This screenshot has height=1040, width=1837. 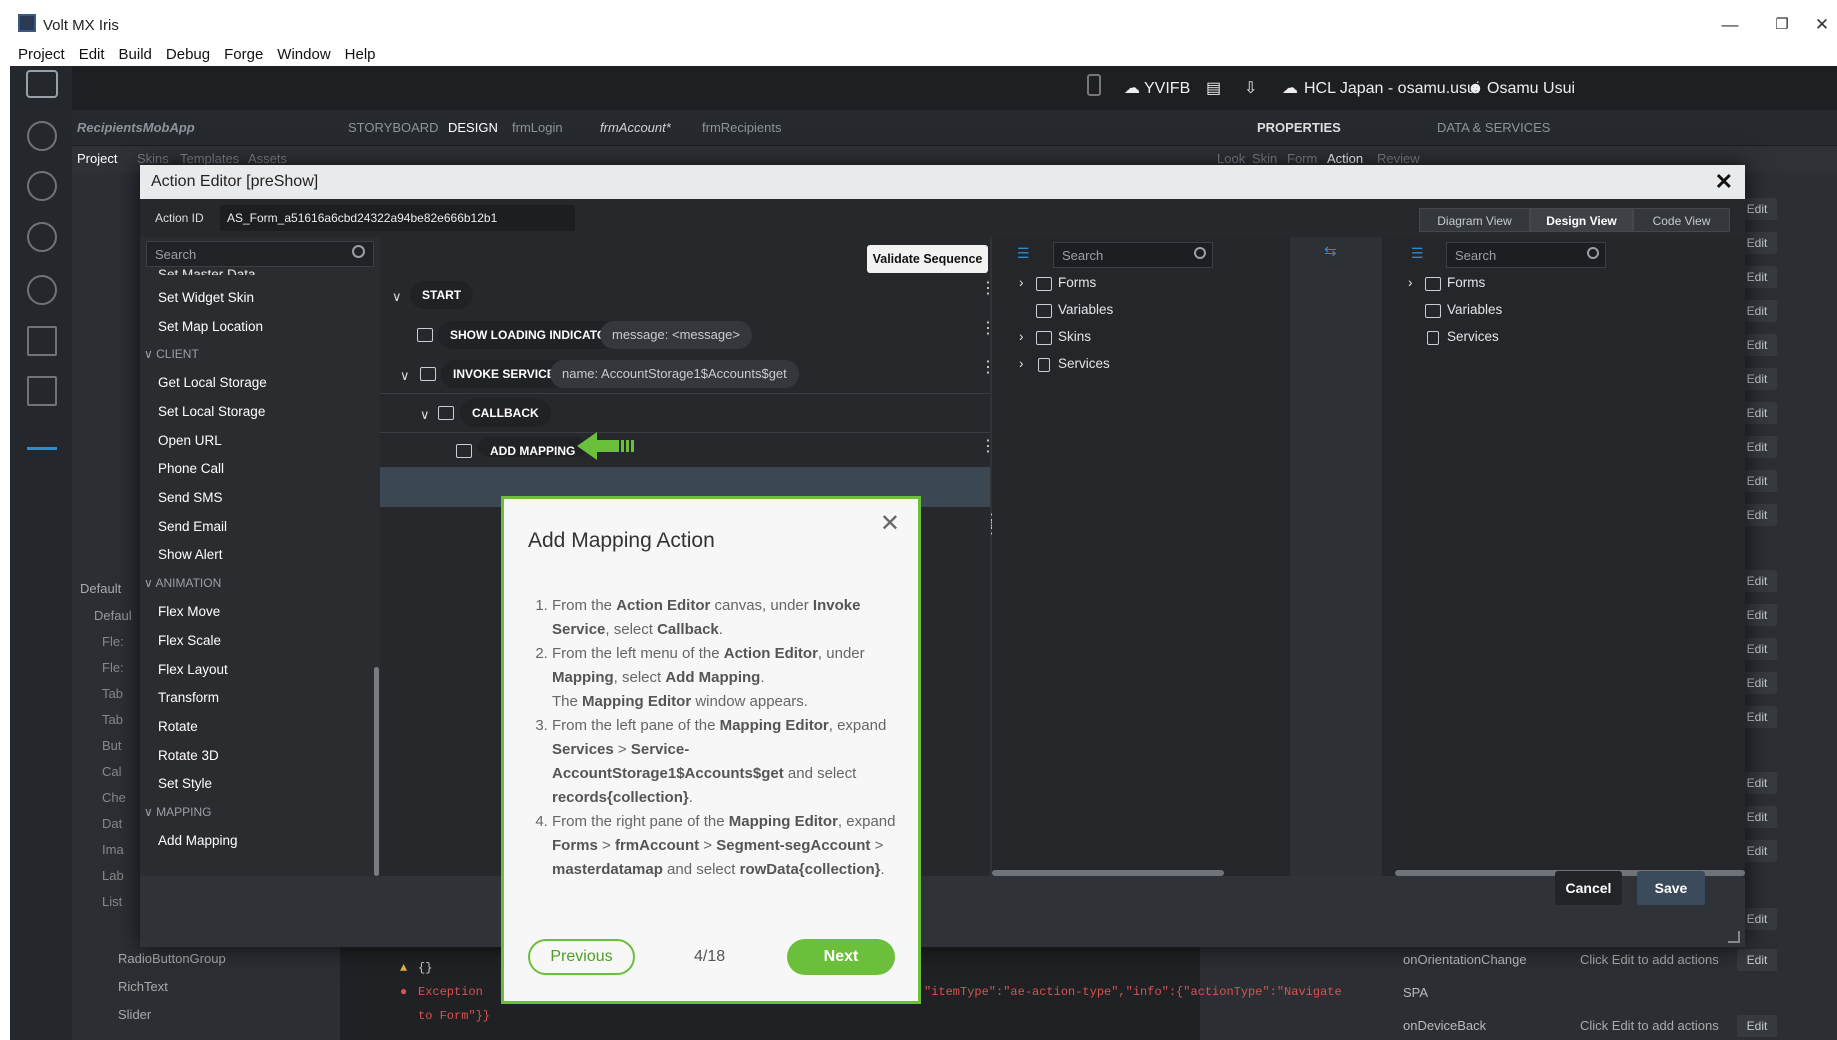 I want to click on action-item-add-mapping: Add Mapping, so click(x=198, y=840).